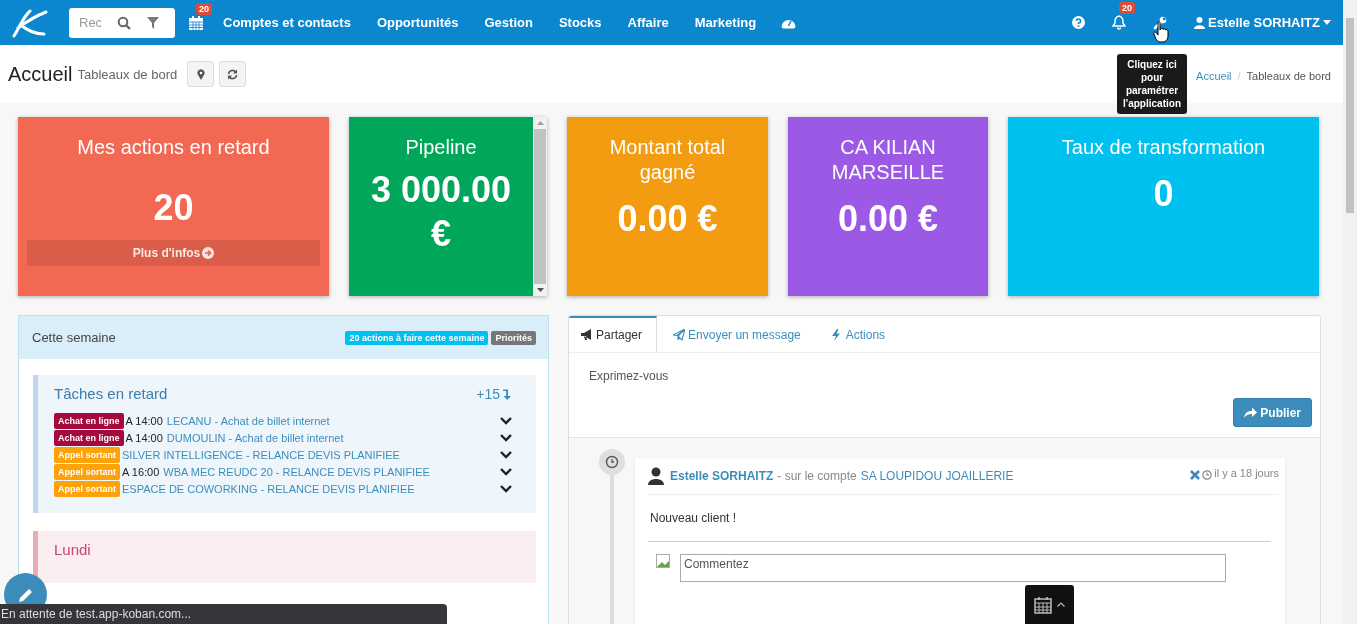 The image size is (1357, 624). I want to click on post-context: - sur le compte, so click(817, 476).